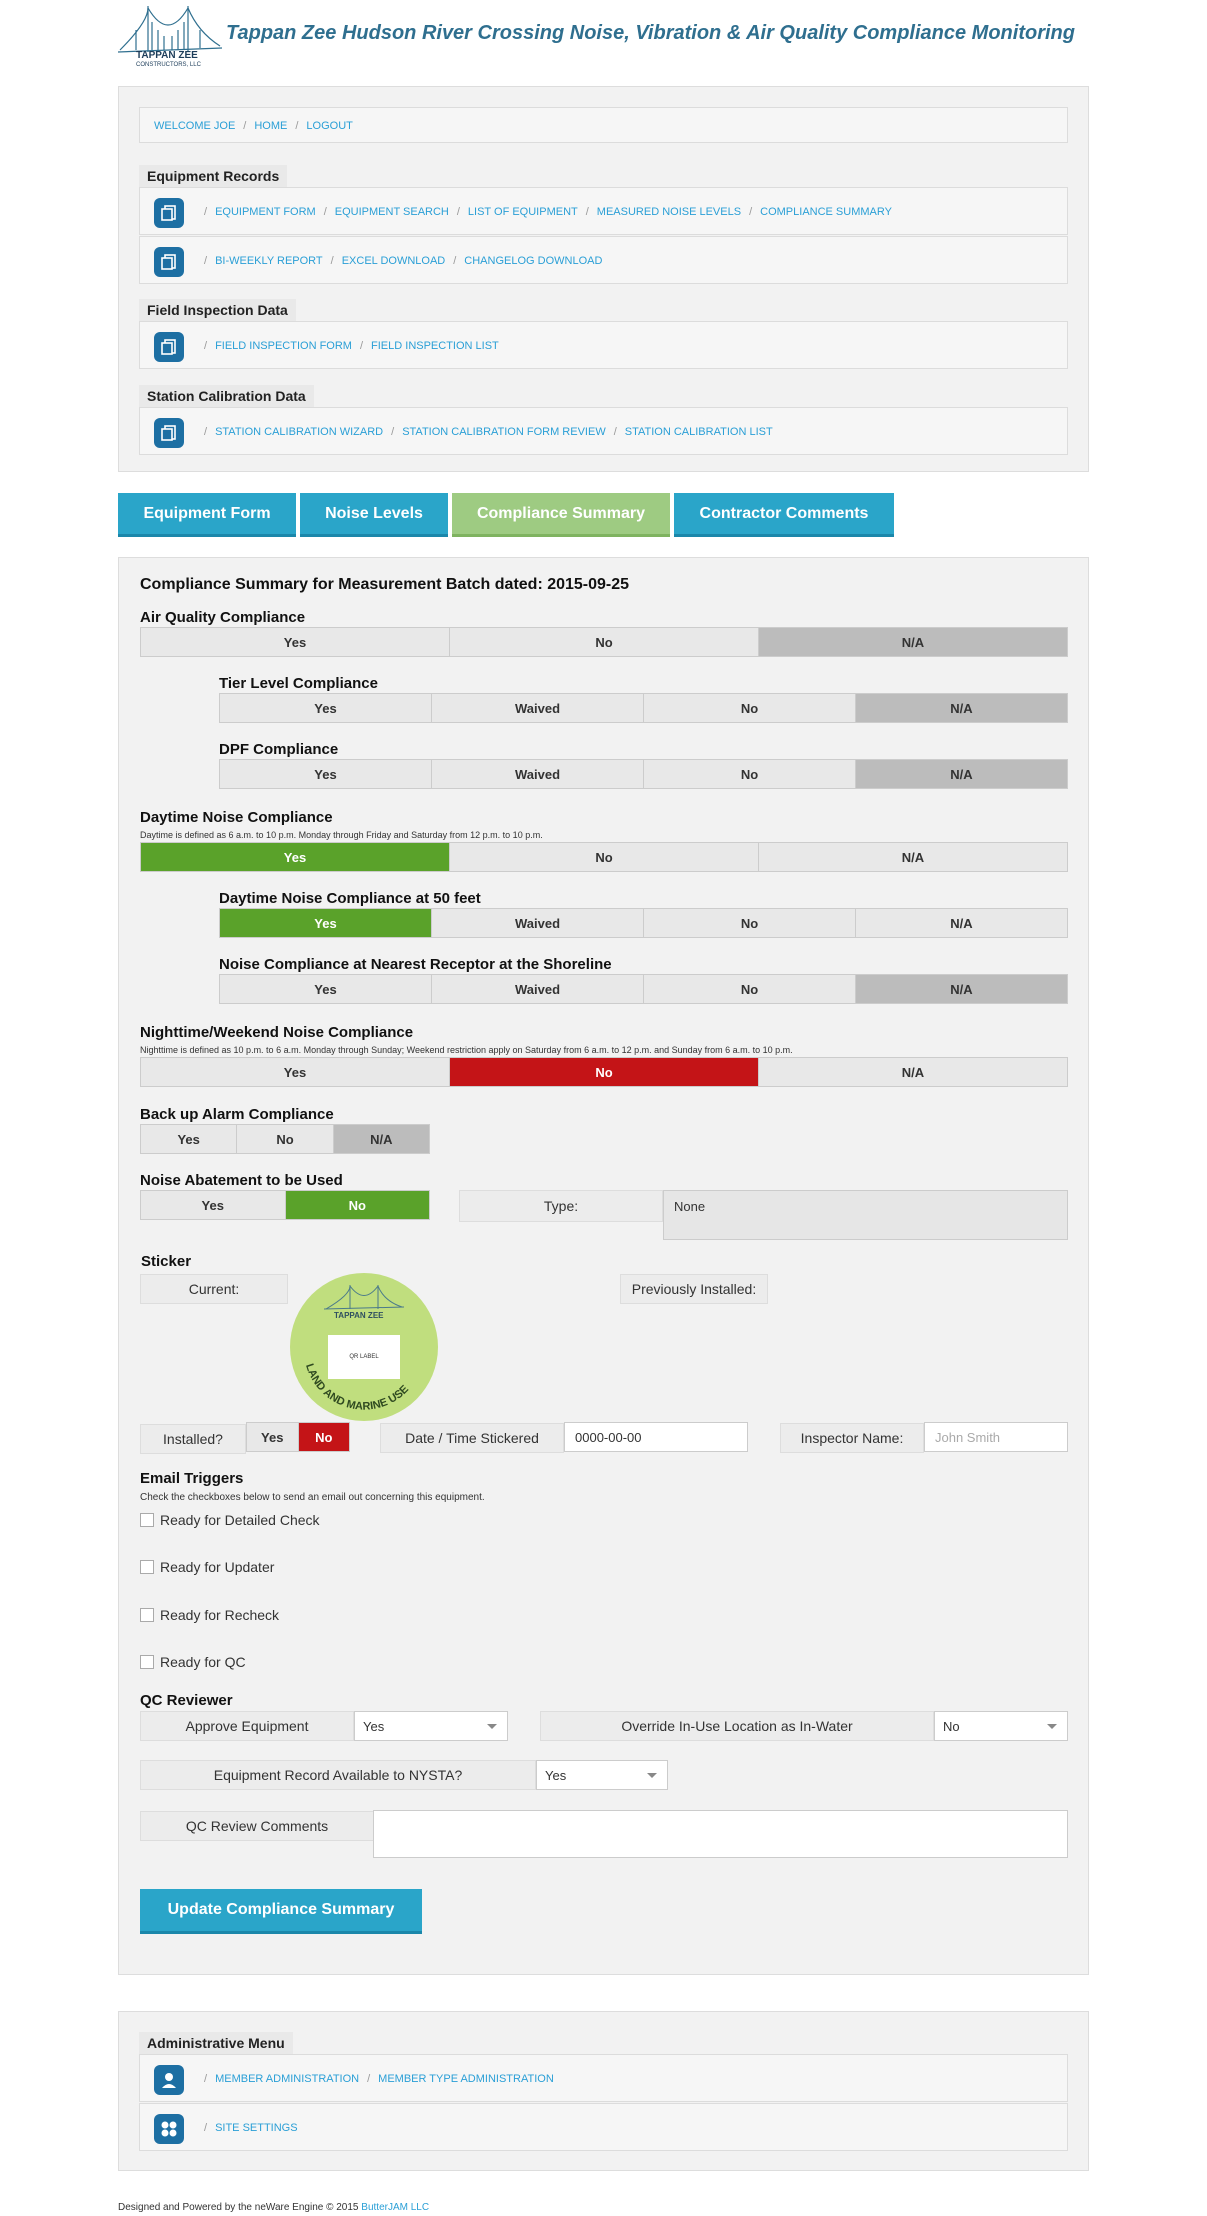 The image size is (1207, 2216). Describe the element at coordinates (538, 708) in the screenshot. I see `tier-level-waived: Waived` at that location.